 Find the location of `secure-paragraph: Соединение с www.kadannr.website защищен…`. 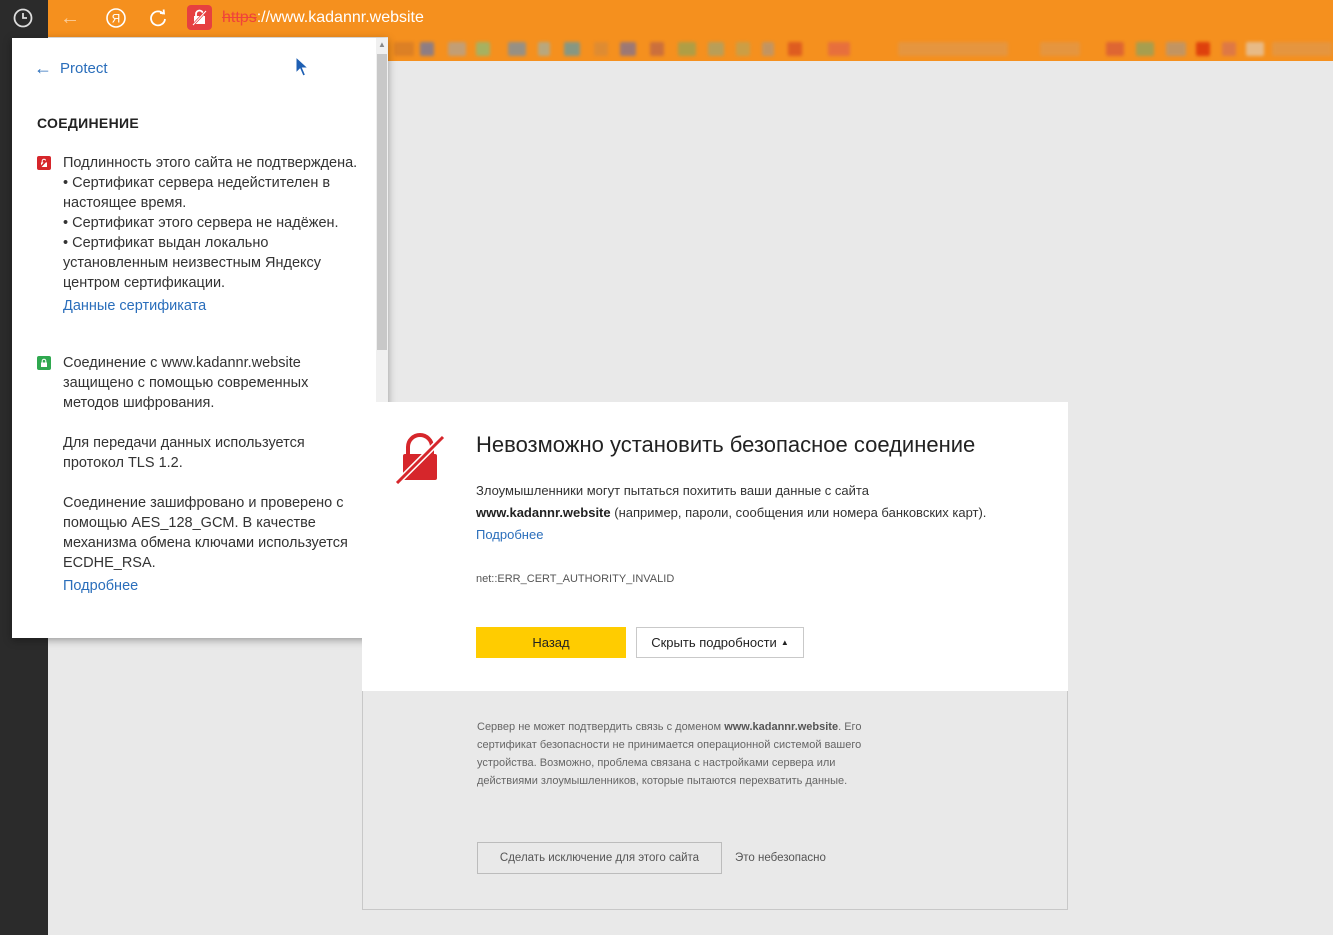

secure-paragraph: Соединение с www.kadannr.website защищен… is located at coordinates (186, 383).